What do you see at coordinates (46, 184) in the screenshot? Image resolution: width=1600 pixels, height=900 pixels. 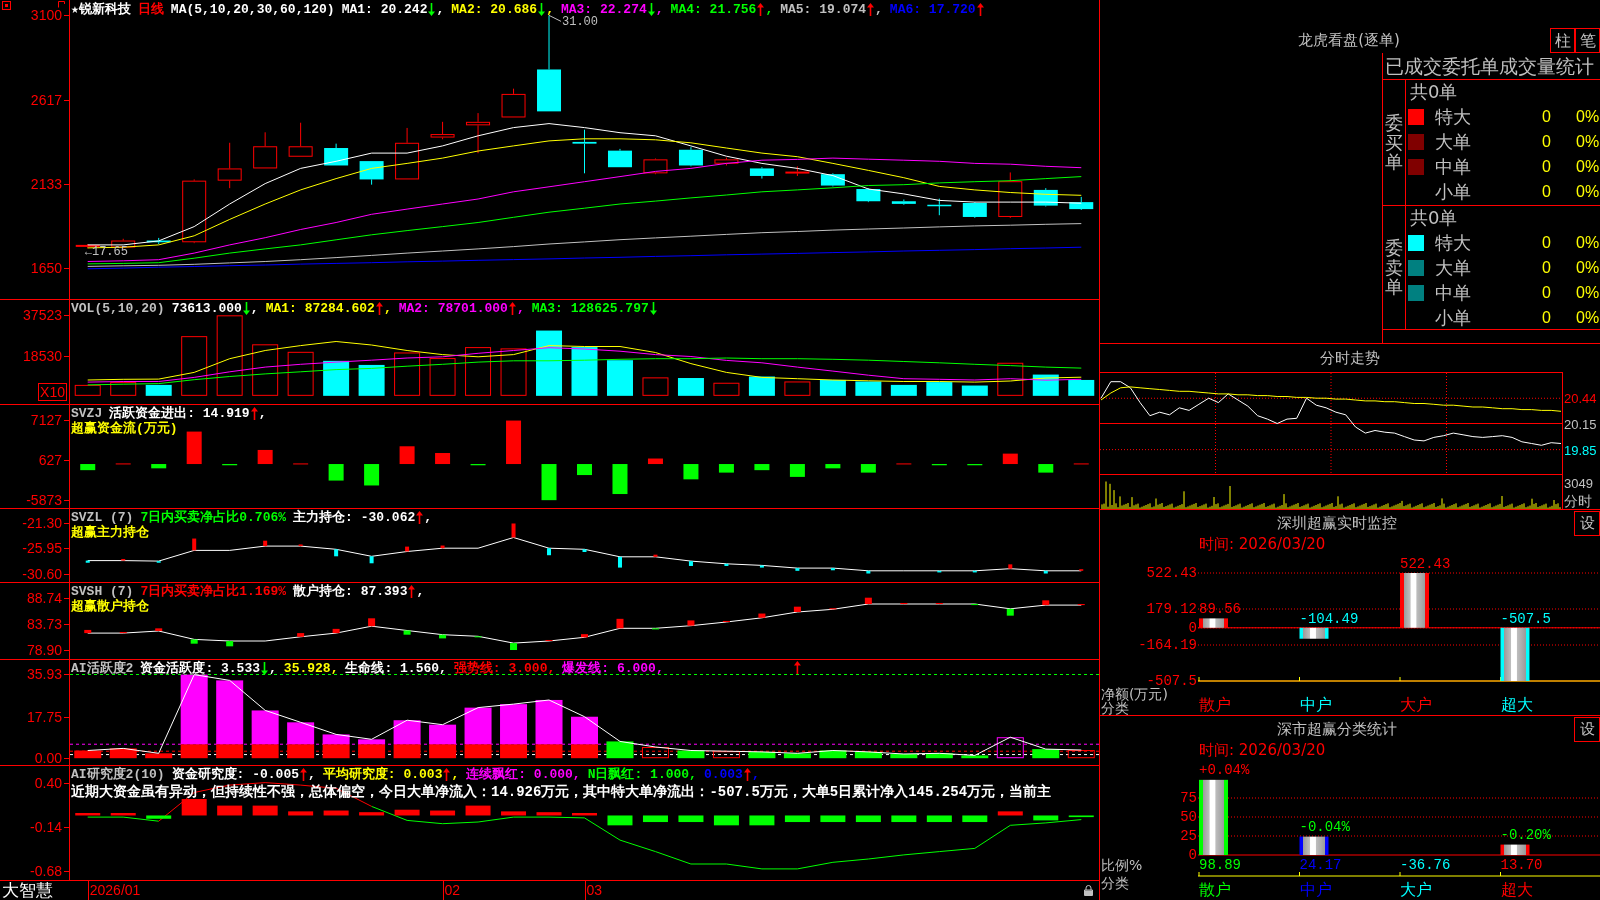 I see `axis-tick-label: 2133` at bounding box center [46, 184].